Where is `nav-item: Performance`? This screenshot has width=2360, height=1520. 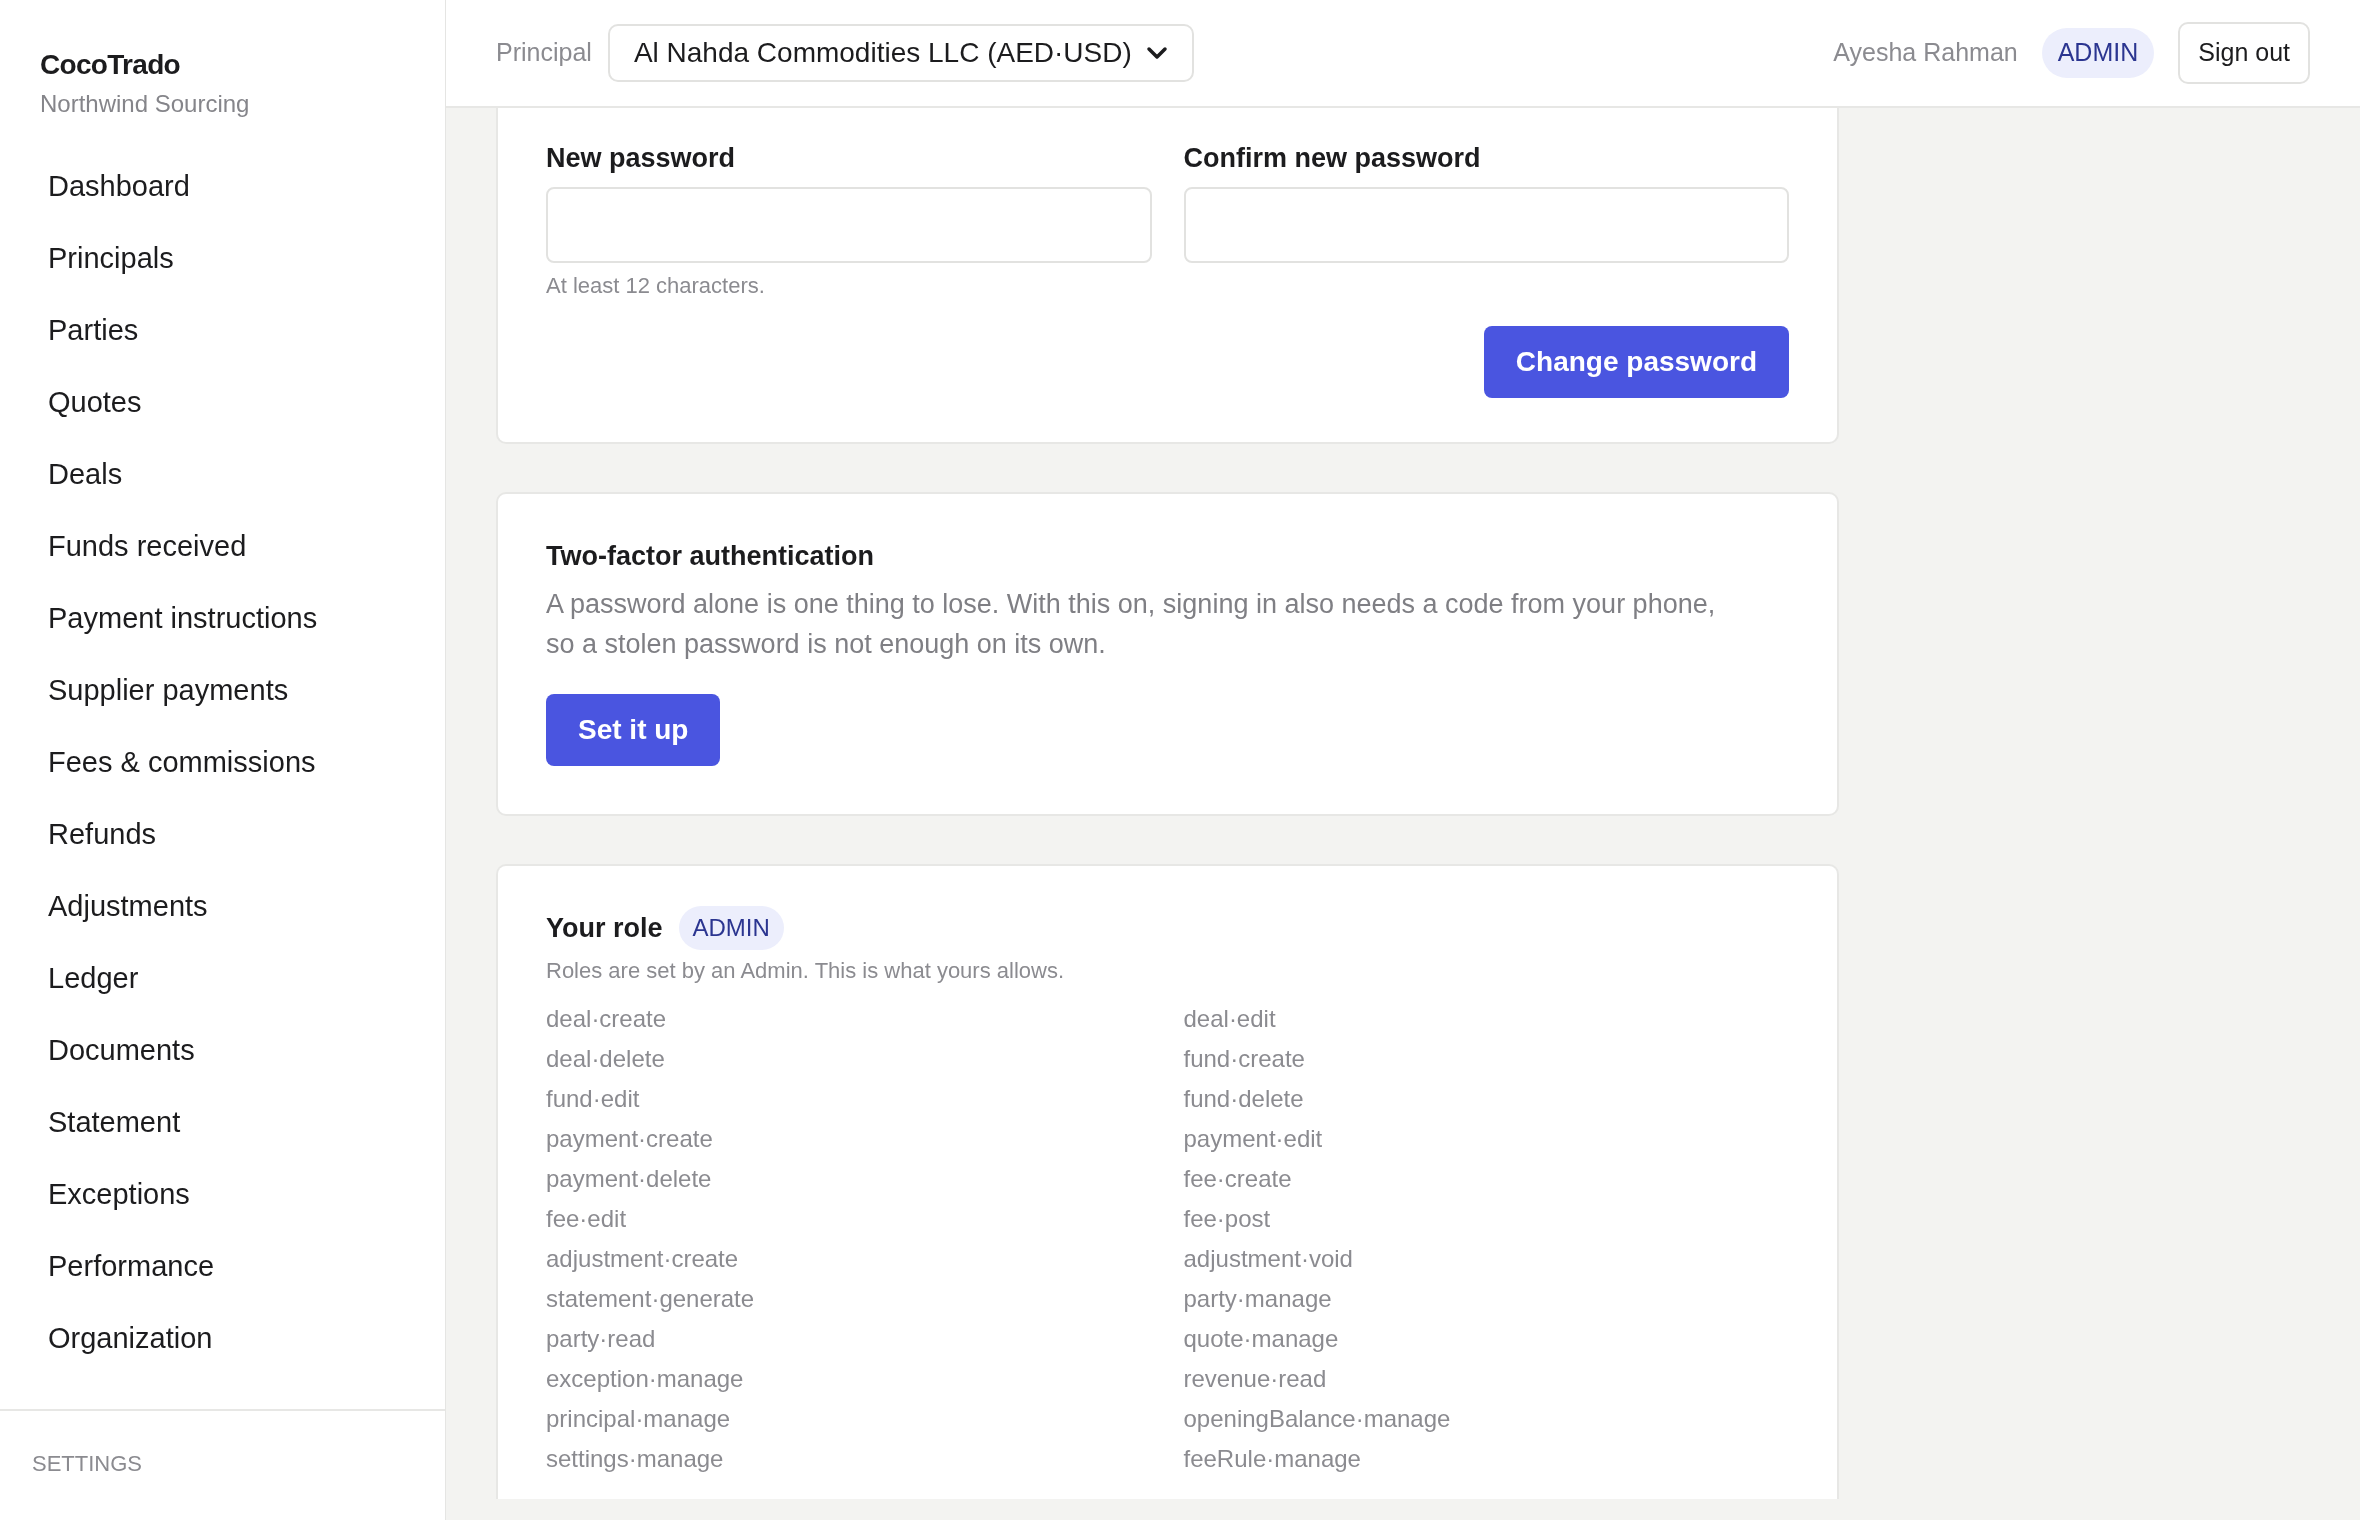 nav-item: Performance is located at coordinates (222, 1266).